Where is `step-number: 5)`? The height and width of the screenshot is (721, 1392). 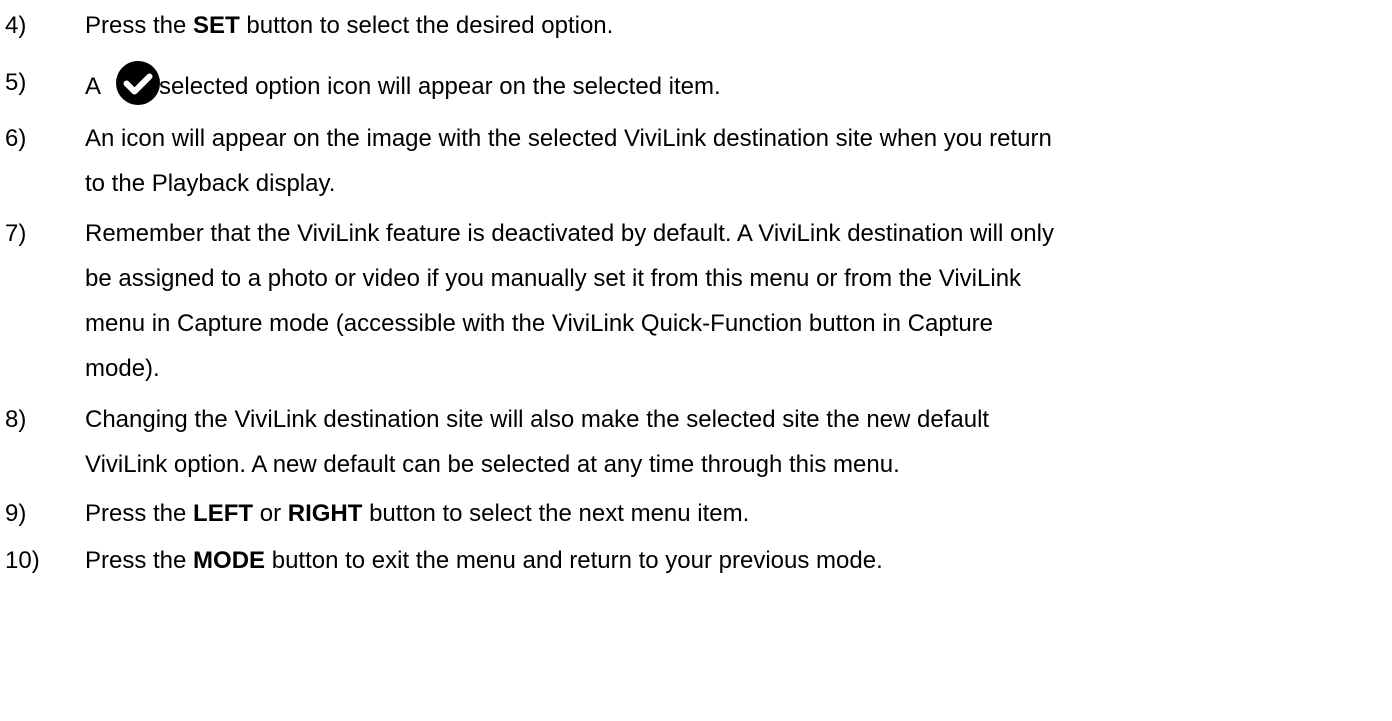
step-number: 5) is located at coordinates (16, 82).